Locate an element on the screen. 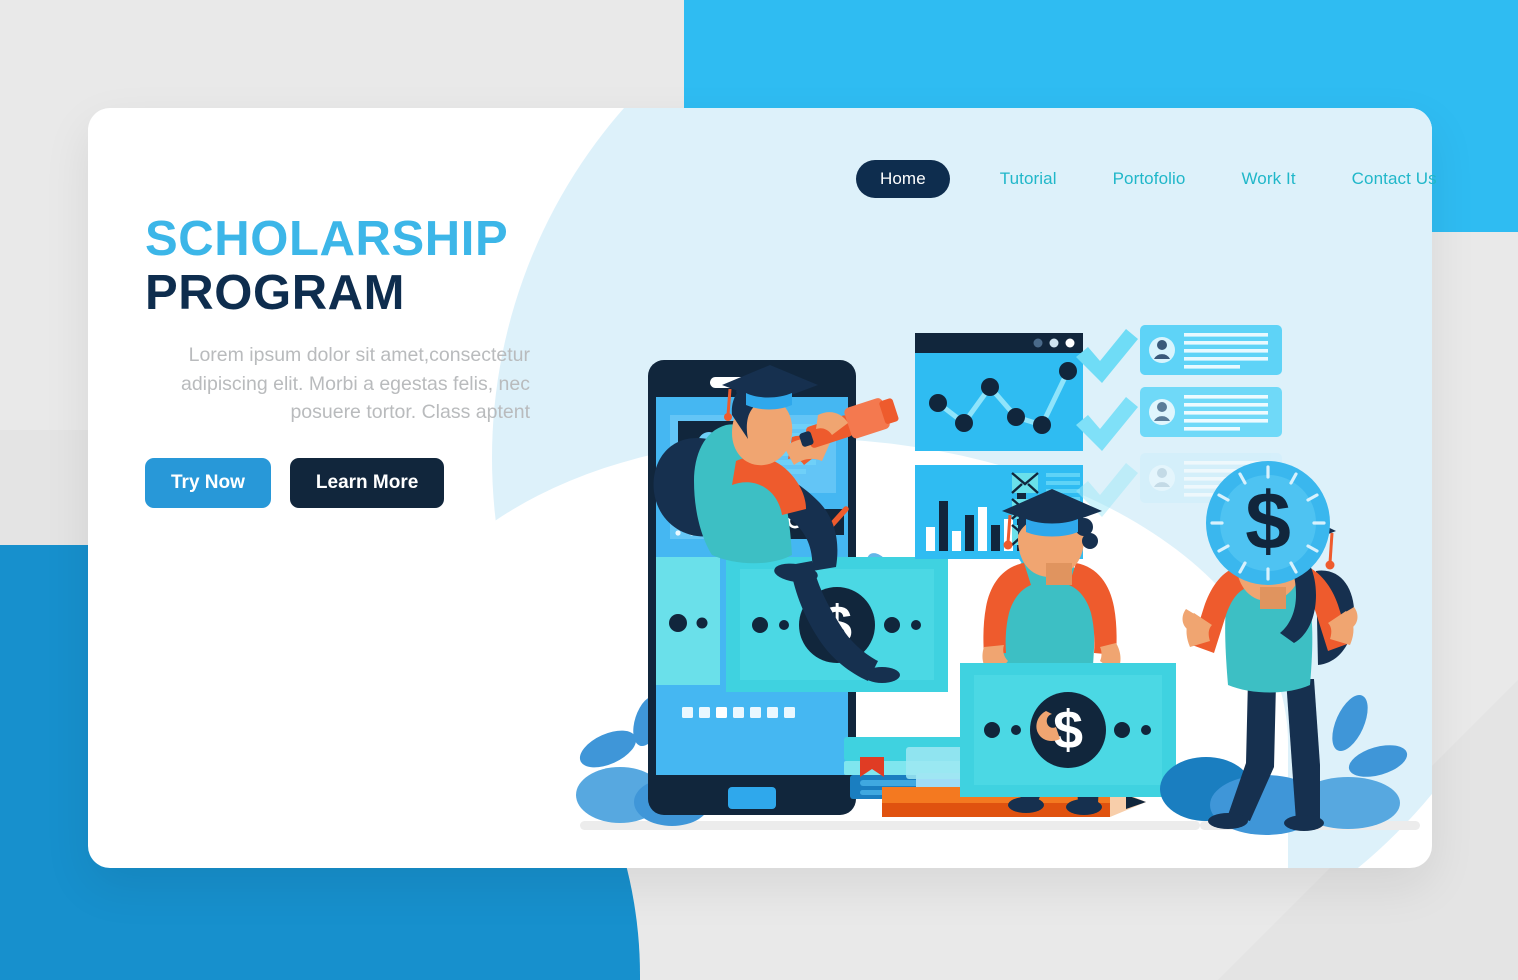 This screenshot has width=1518, height=980. learn-more-button: Learn More is located at coordinates (367, 483).